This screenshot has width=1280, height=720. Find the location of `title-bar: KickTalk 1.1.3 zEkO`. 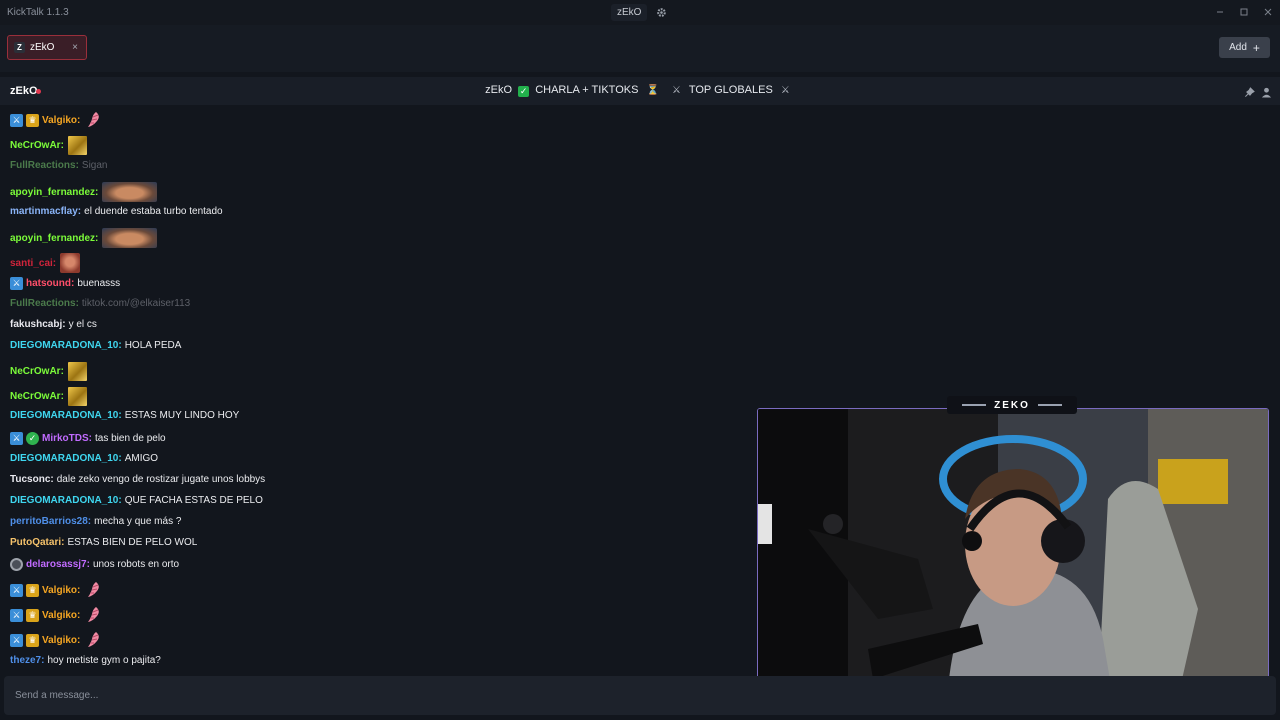

title-bar: KickTalk 1.1.3 zEkO is located at coordinates (640, 12).